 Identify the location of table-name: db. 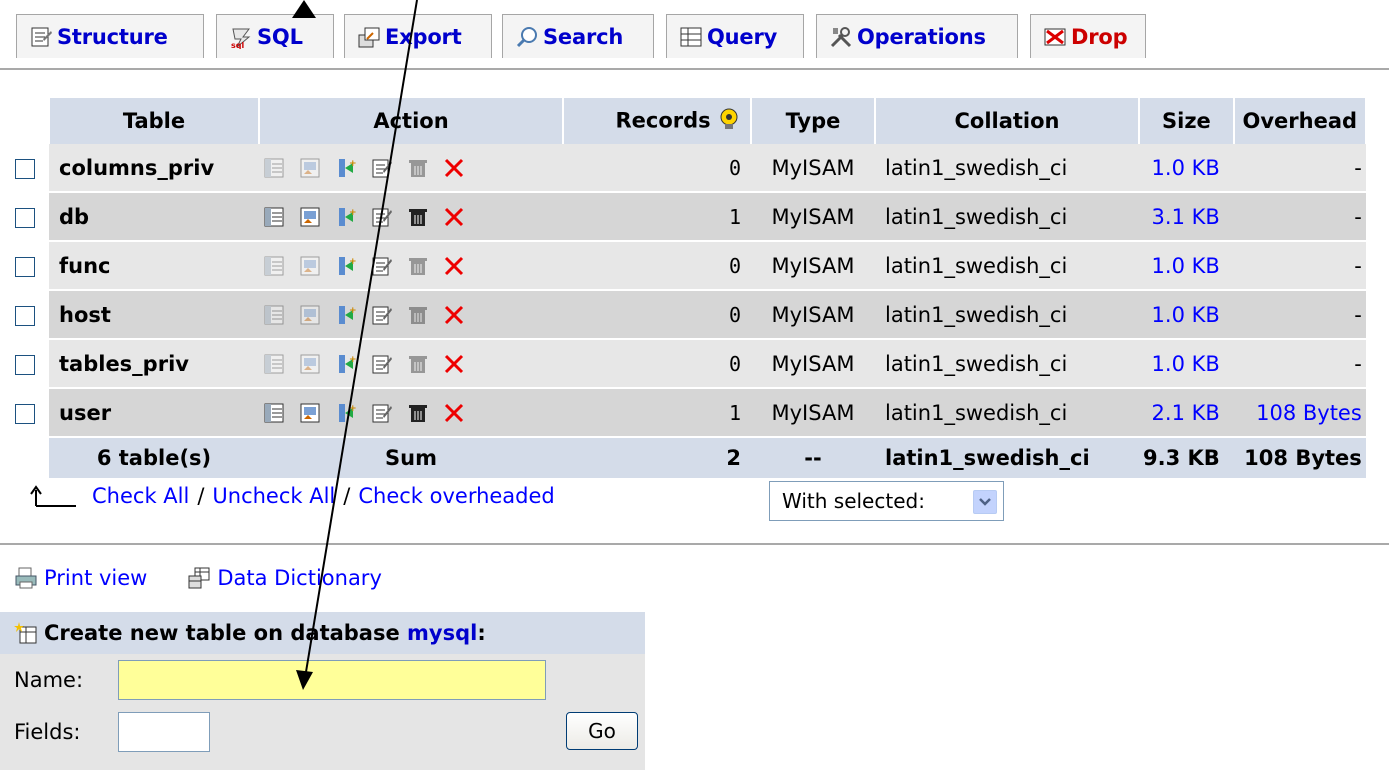
(154, 217).